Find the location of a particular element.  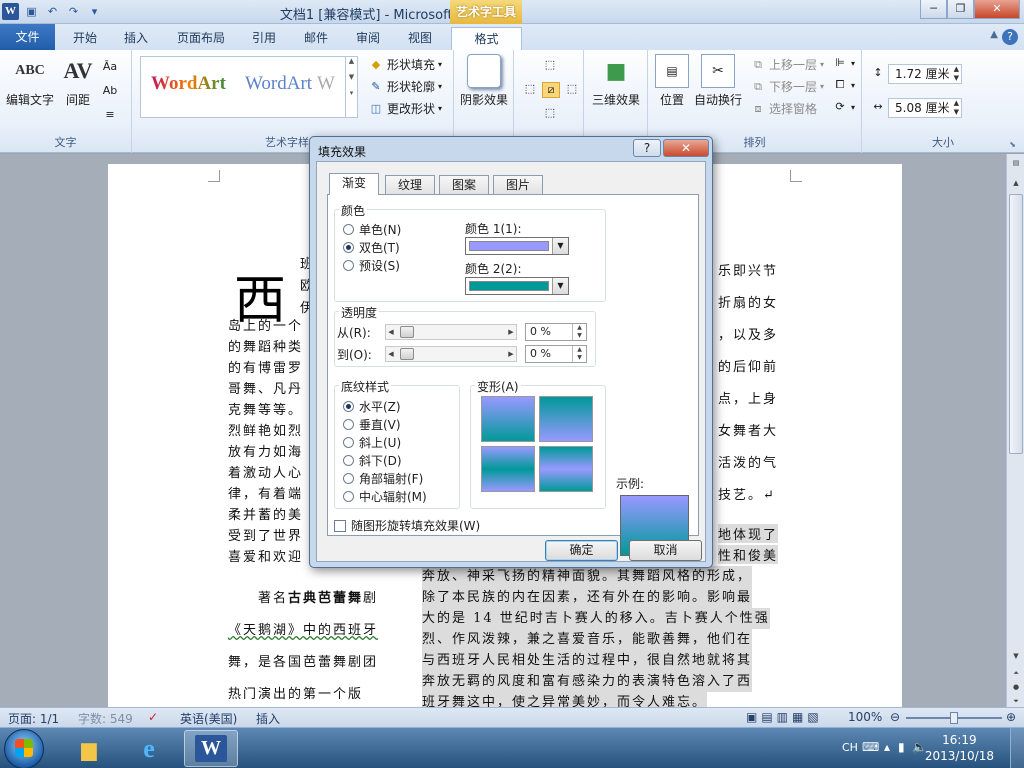

tab-page-layout: 页面布局 is located at coordinates (201, 38).